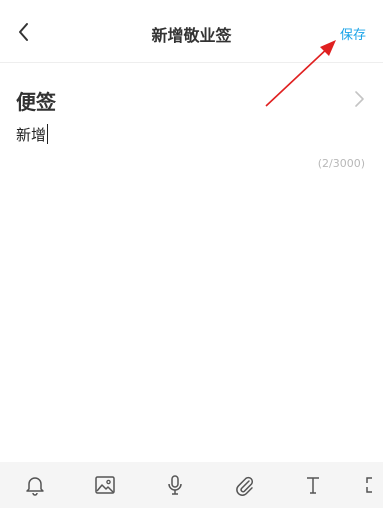 Image resolution: width=383 pixels, height=508 pixels. Describe the element at coordinates (48, 134) in the screenshot. I see `text-caret` at that location.